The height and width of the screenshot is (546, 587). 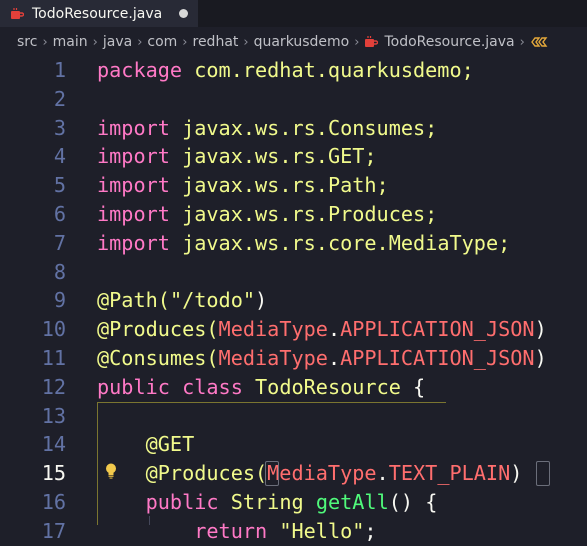 What do you see at coordinates (273, 156) in the screenshot?
I see `code-token: javax.ws.rs.GET;` at bounding box center [273, 156].